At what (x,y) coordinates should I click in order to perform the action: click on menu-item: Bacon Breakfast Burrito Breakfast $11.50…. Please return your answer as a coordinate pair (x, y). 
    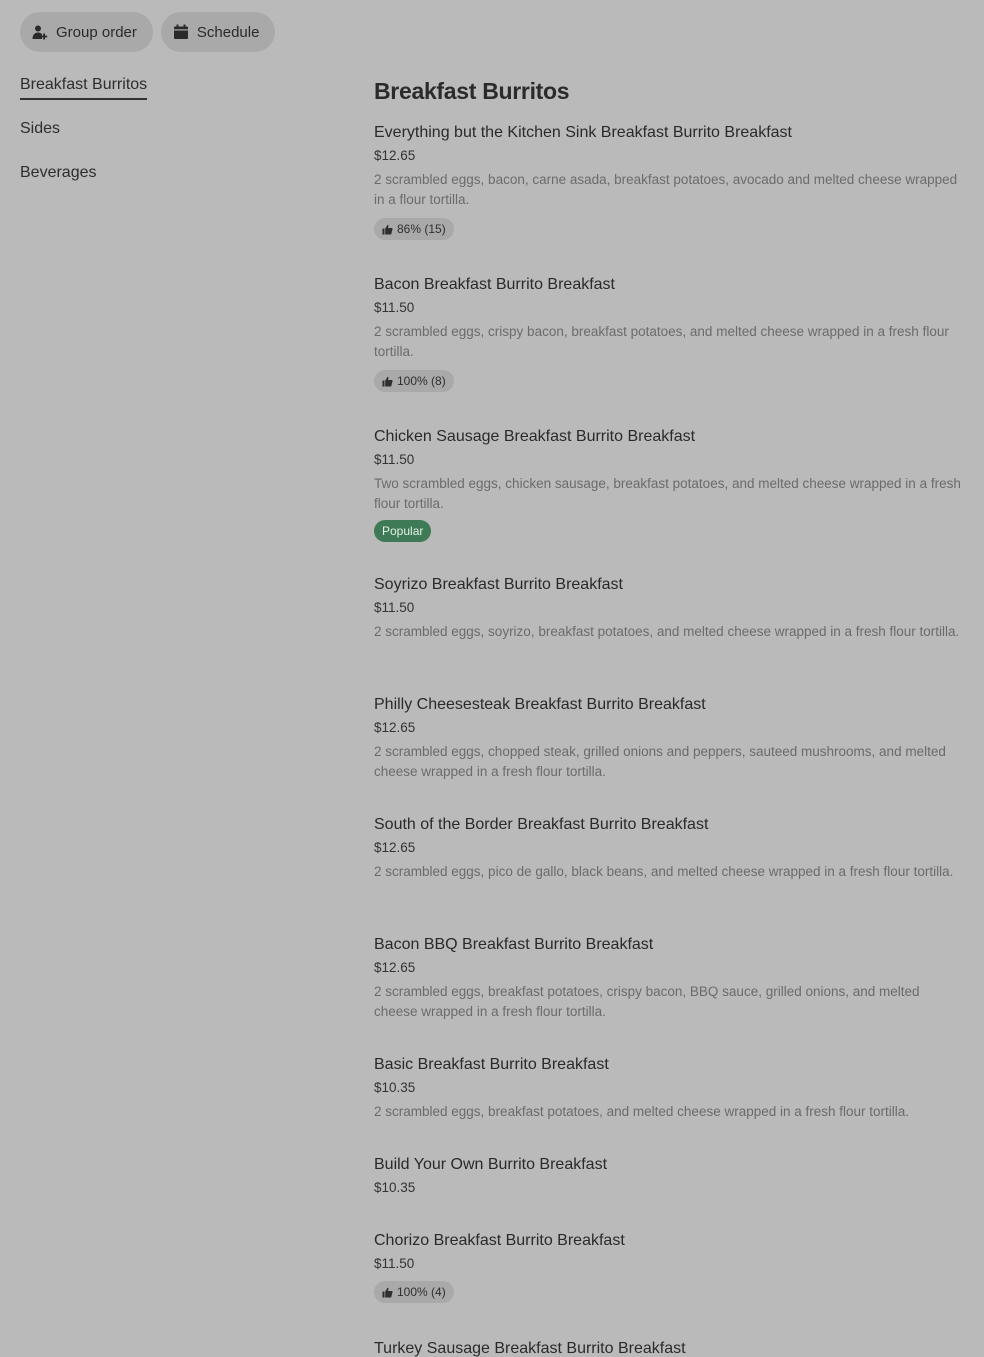
    Looking at the image, I should click on (669, 350).